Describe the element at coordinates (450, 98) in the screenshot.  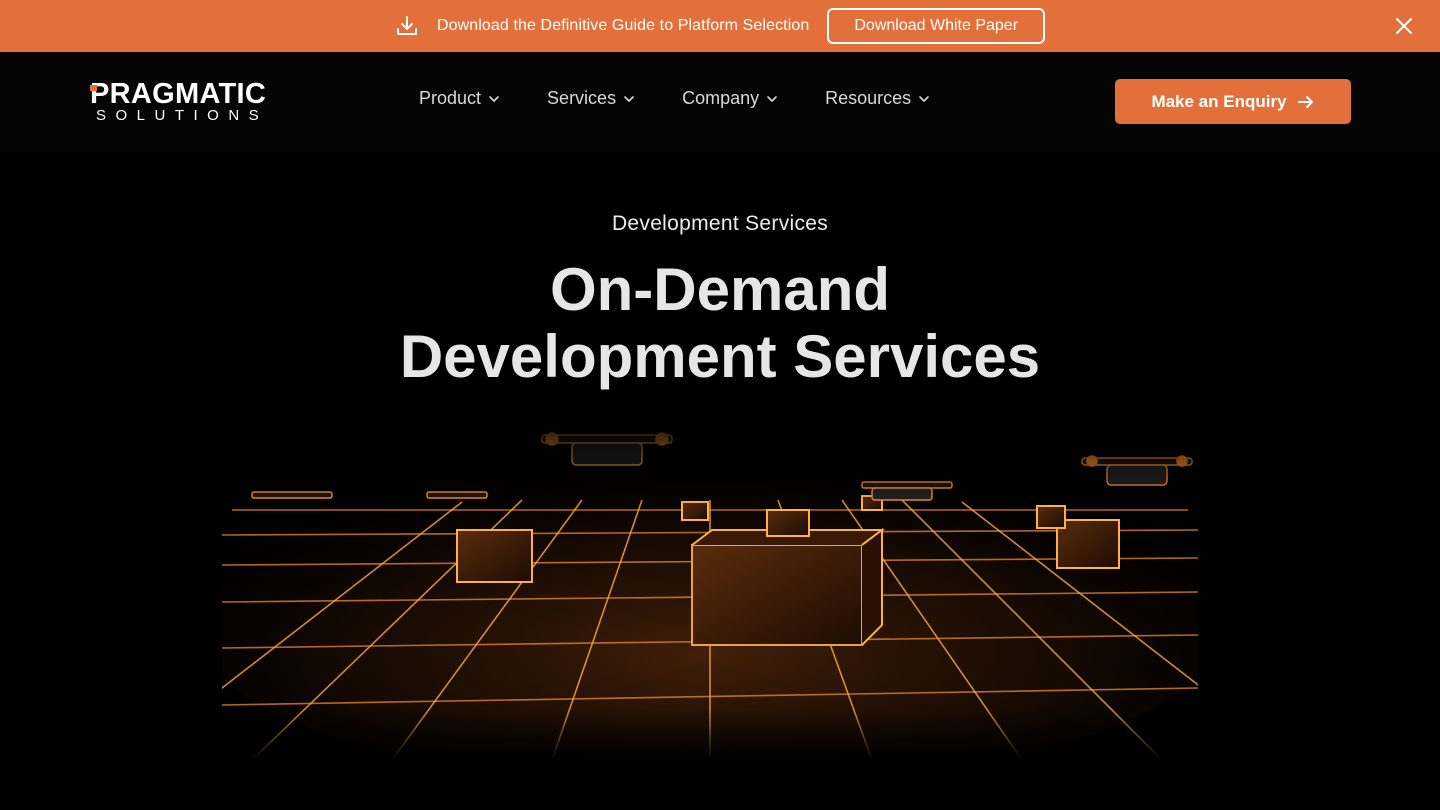
I see `nav-item-label: Product` at that location.